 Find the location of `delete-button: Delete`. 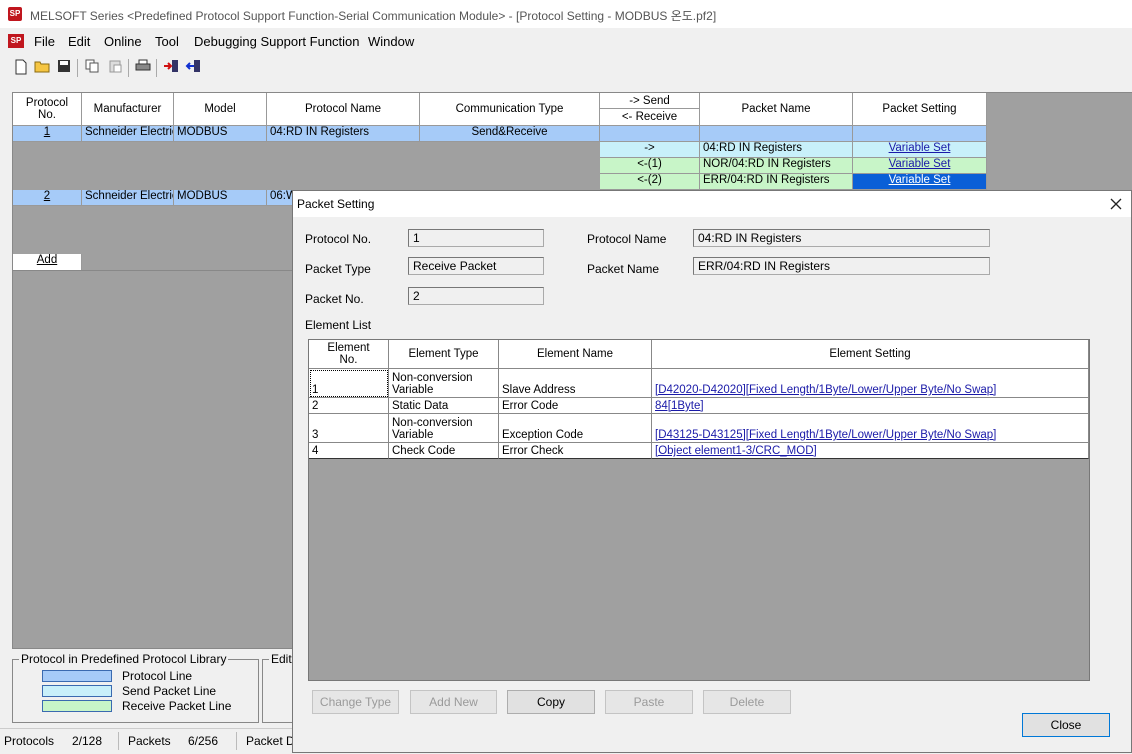

delete-button: Delete is located at coordinates (747, 702).